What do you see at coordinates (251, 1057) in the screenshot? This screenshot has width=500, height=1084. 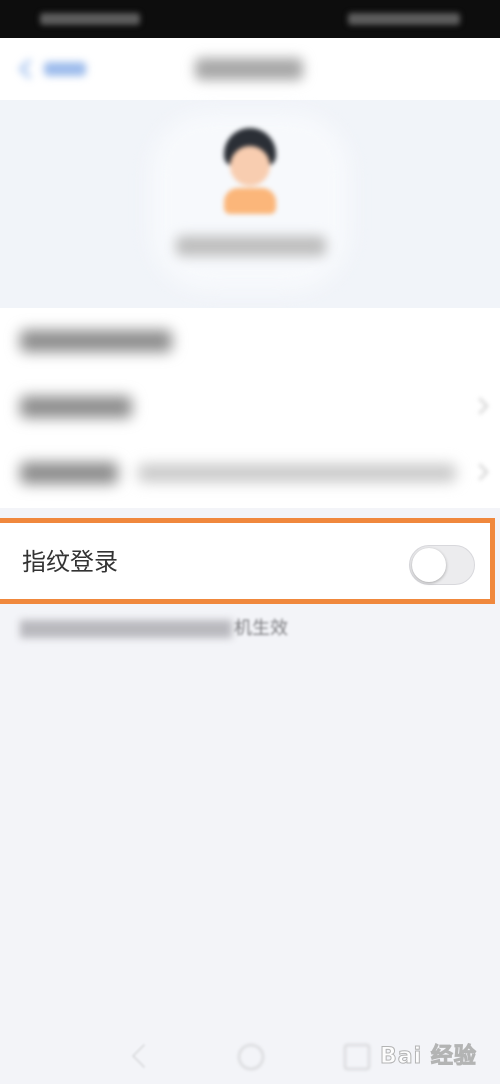 I see `home-nav-icon` at bounding box center [251, 1057].